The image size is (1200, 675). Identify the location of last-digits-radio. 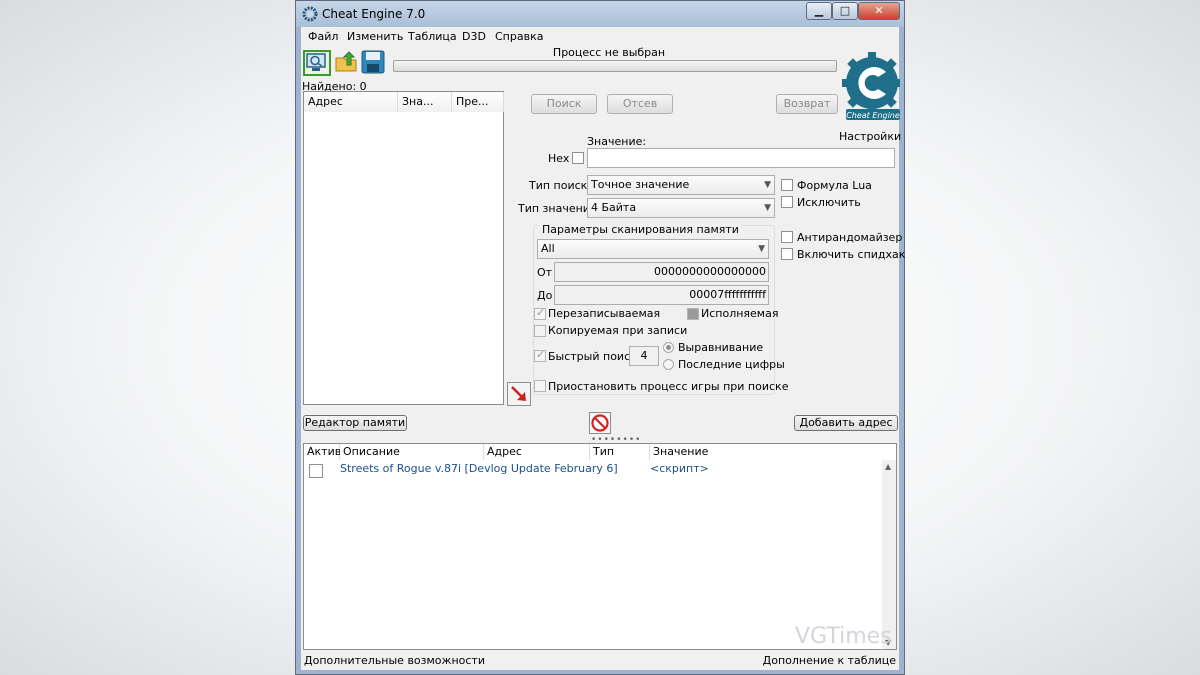
(668, 364).